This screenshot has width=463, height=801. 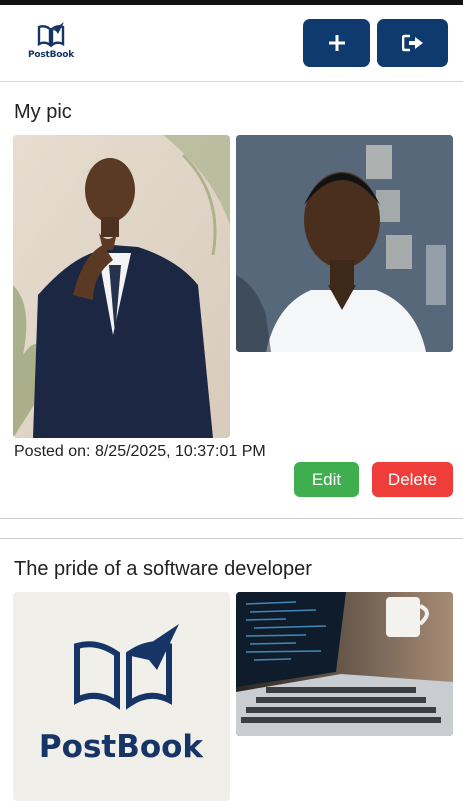 I want to click on delete-button: Delete, so click(x=412, y=479).